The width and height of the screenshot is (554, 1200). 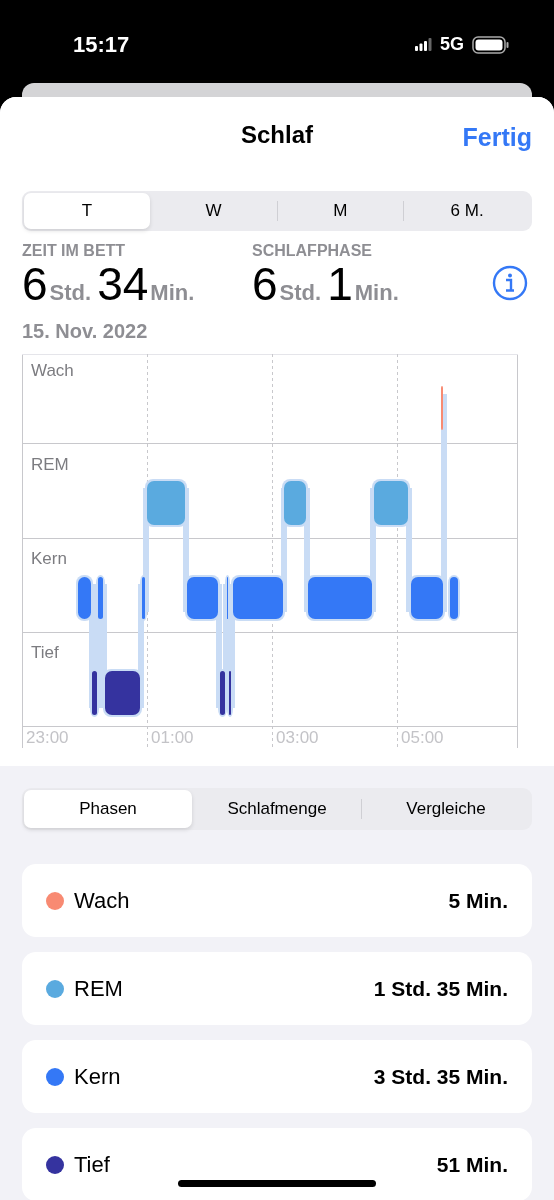 I want to click on stage-label: REM, so click(x=50, y=465).